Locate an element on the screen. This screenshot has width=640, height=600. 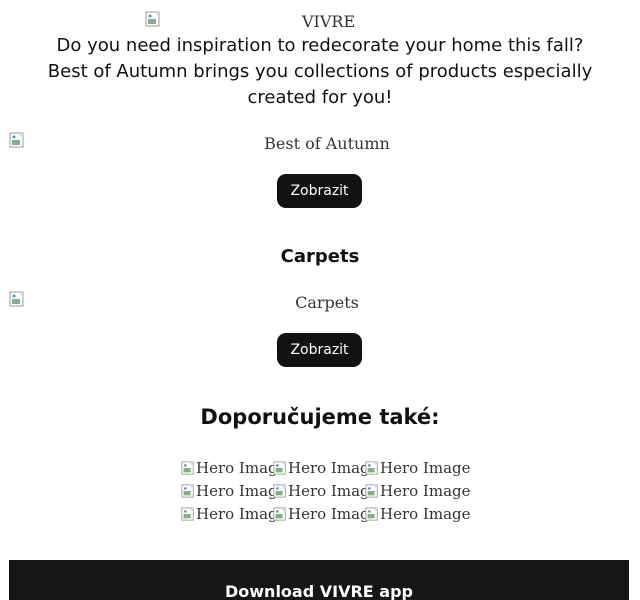
recommended-title: Doporučujeme také: is located at coordinates (320, 417).